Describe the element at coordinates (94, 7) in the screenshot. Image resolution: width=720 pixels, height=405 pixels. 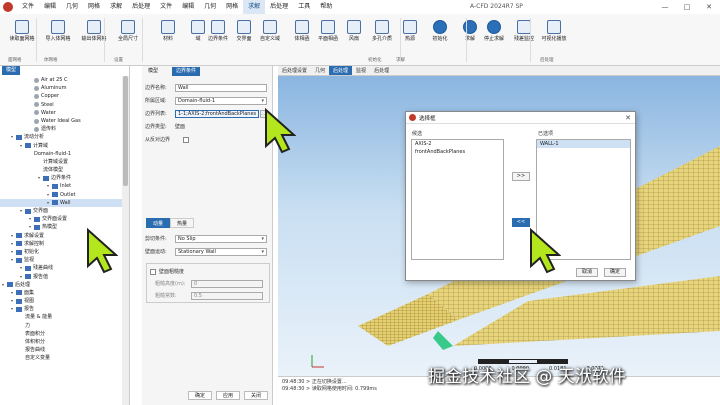
I see `menu-mesh: 网格` at that location.